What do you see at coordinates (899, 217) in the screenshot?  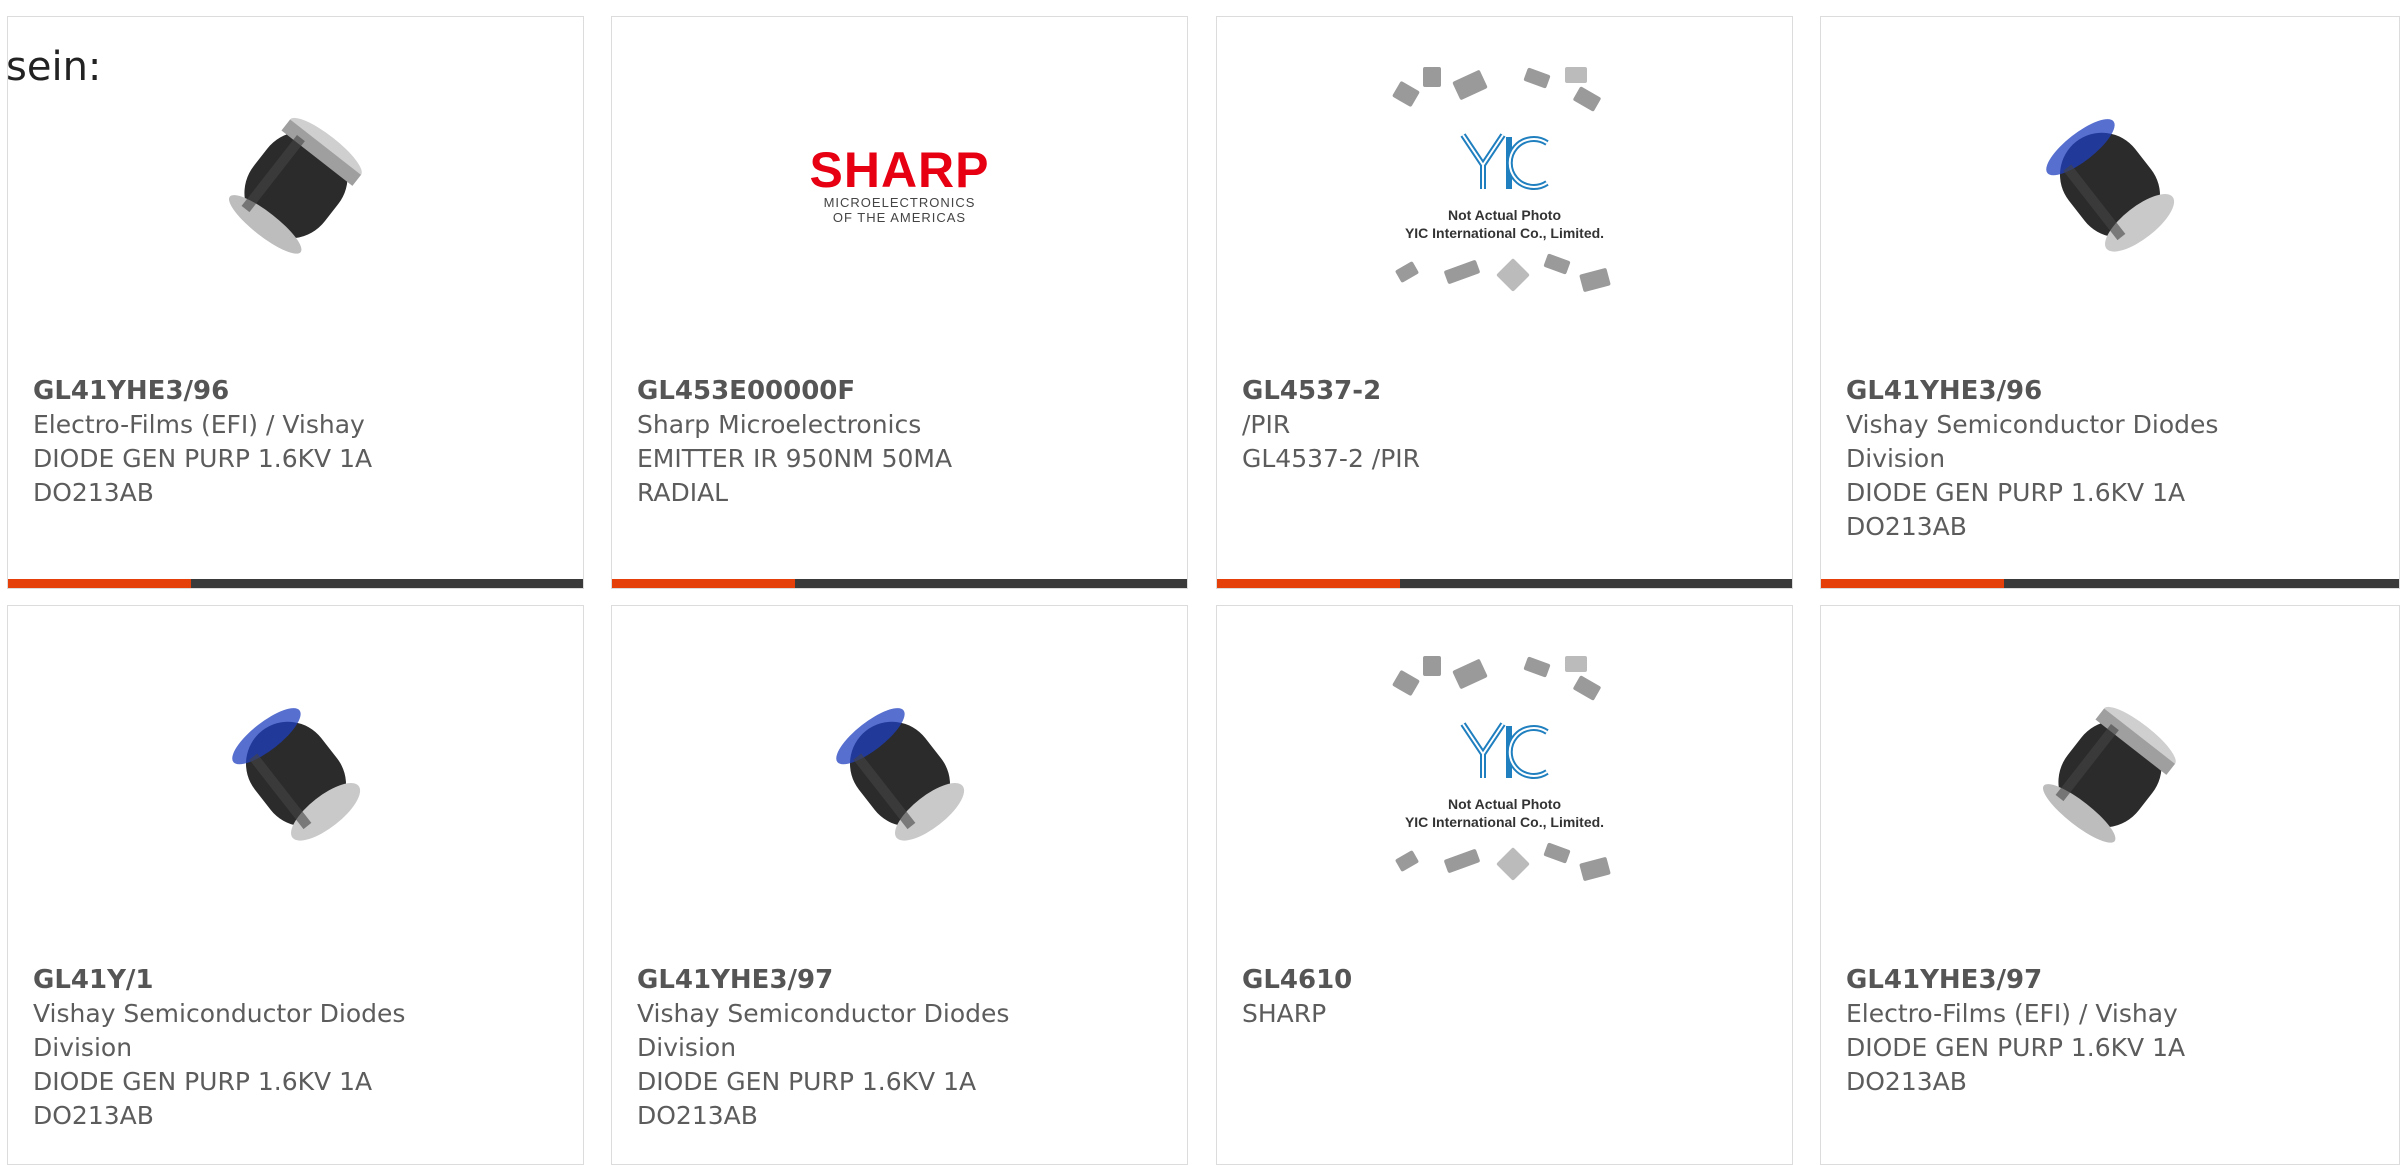 I see `sharp-logo-sub: OF THE AMERICAS` at bounding box center [899, 217].